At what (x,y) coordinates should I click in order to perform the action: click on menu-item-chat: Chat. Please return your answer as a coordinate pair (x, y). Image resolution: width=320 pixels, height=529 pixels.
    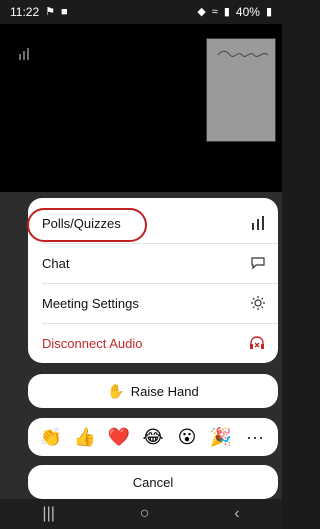
    Looking at the image, I should click on (153, 263).